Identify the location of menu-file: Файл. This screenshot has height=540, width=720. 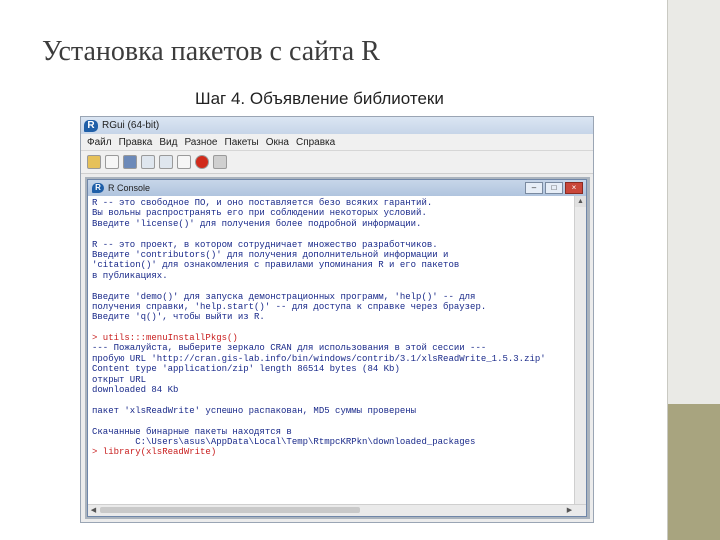
(99, 142).